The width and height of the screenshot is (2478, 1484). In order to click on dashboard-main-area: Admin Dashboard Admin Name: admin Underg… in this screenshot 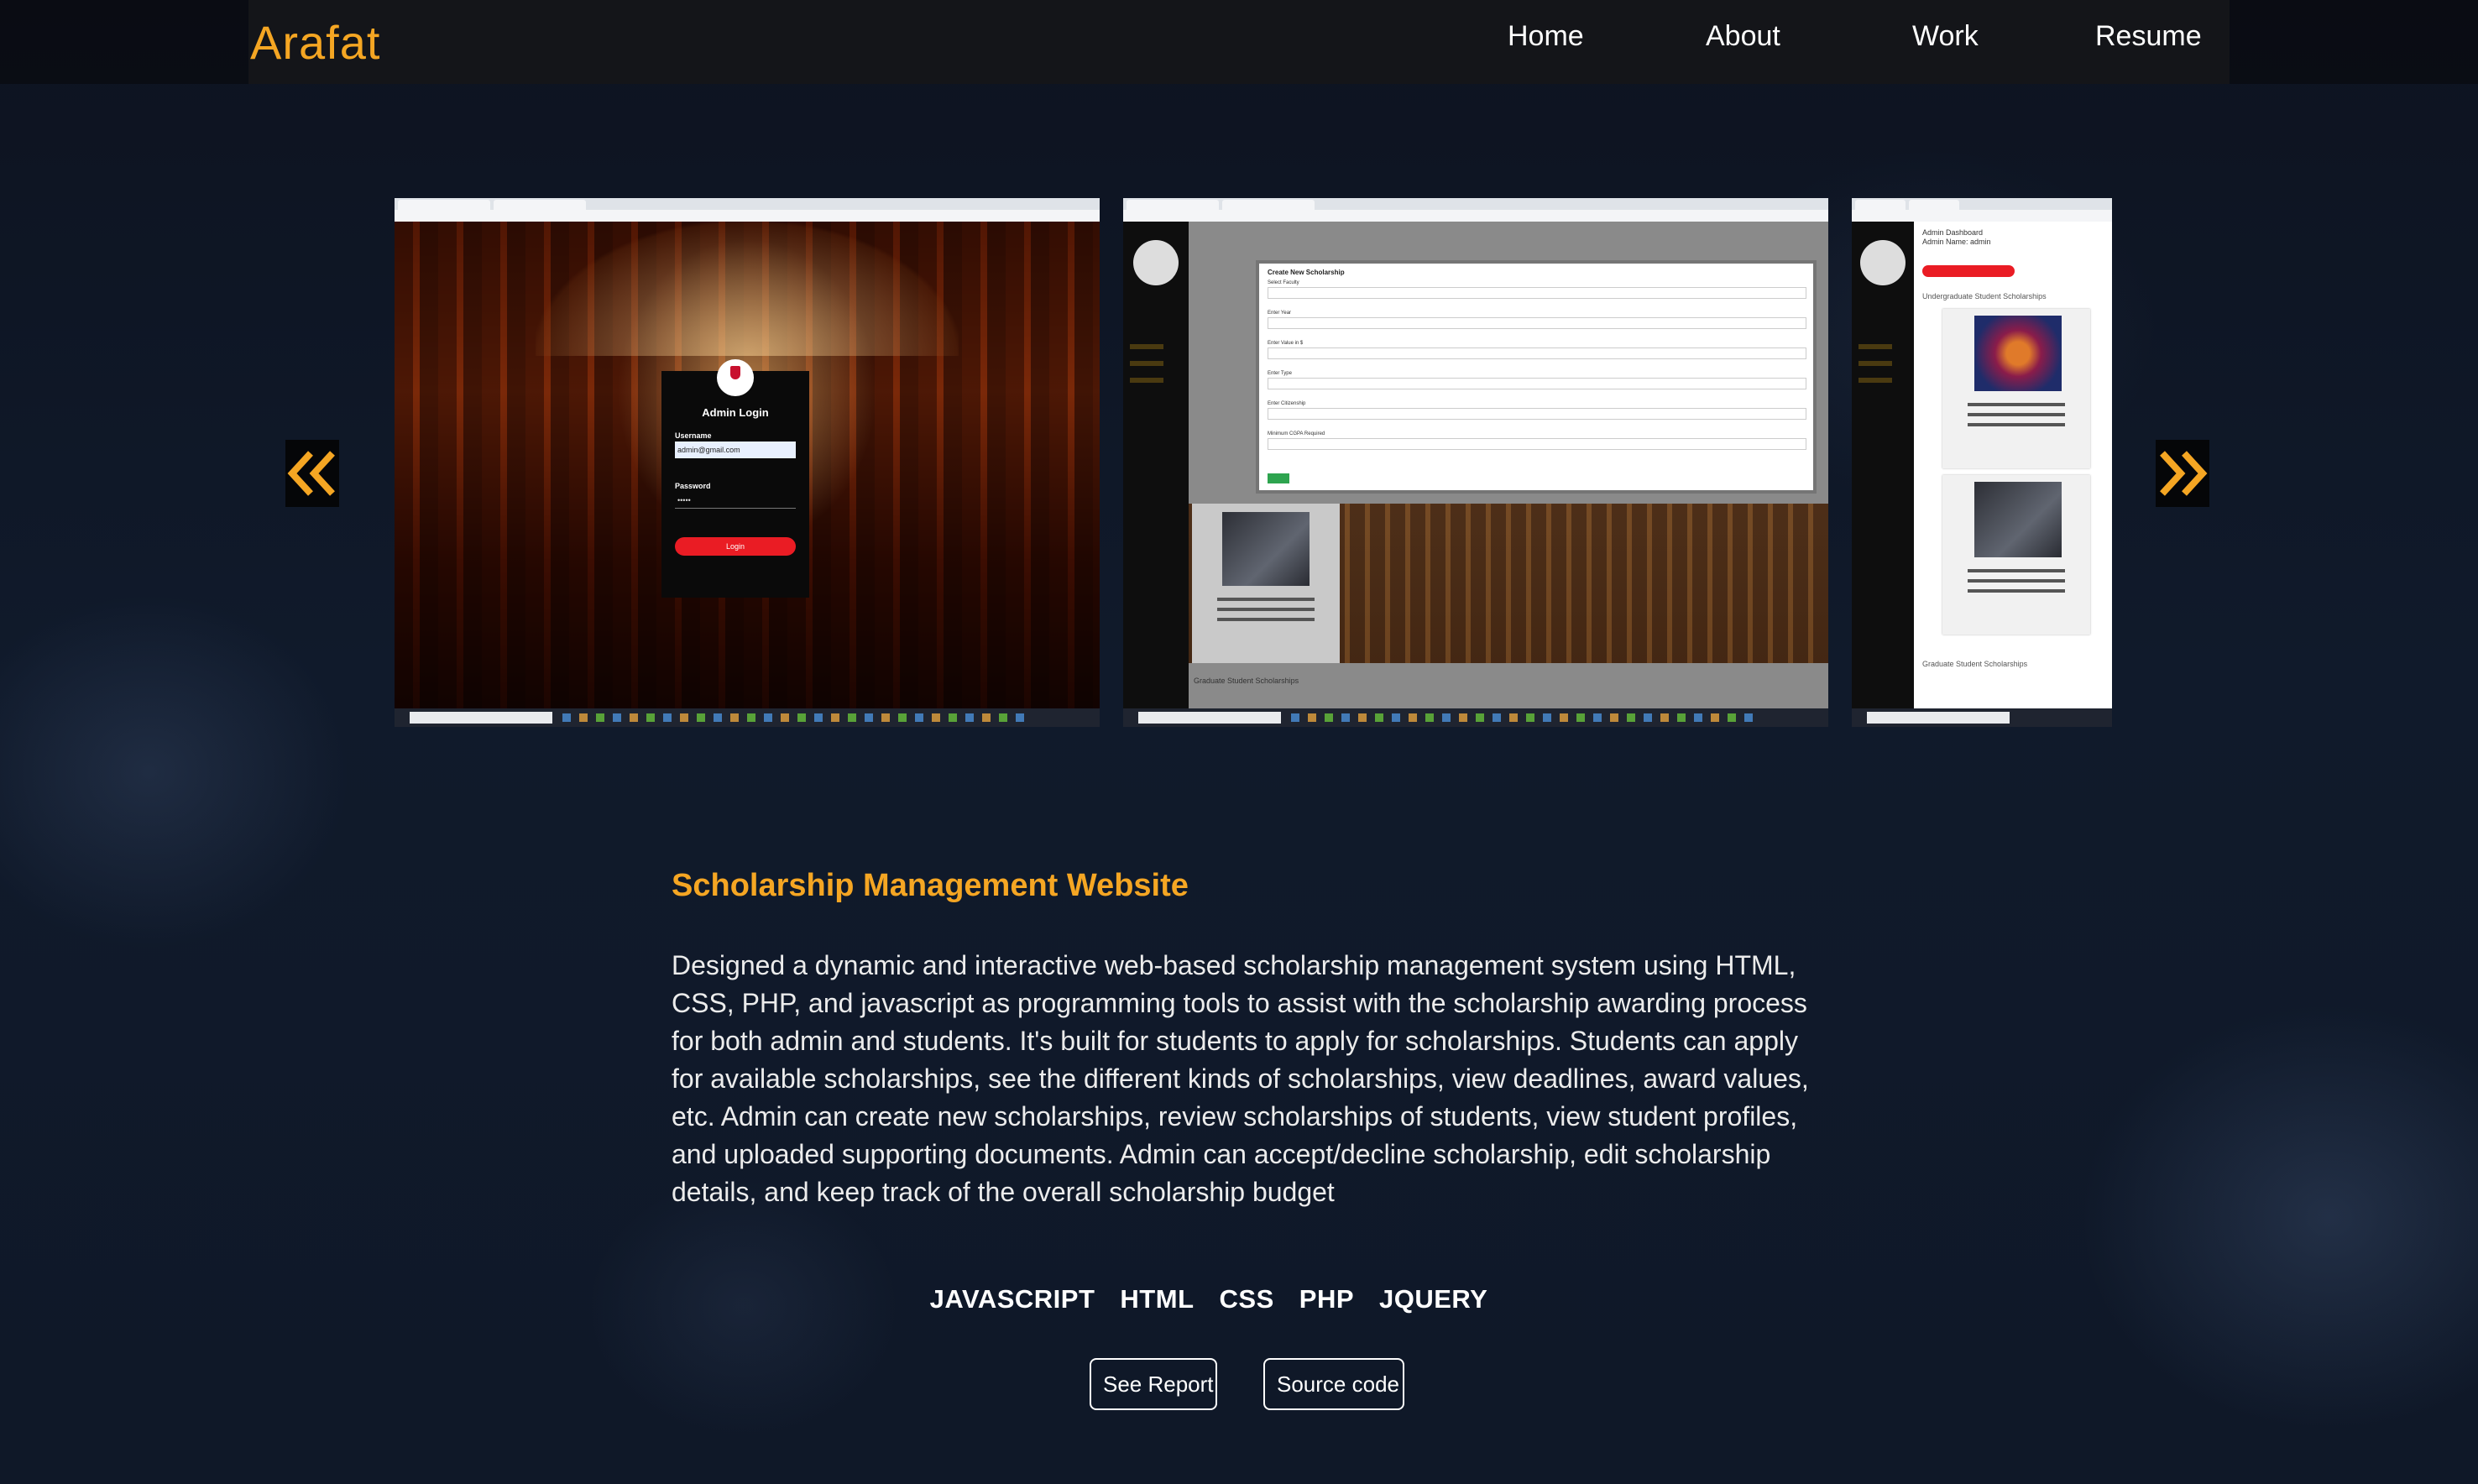, I will do `click(2013, 465)`.